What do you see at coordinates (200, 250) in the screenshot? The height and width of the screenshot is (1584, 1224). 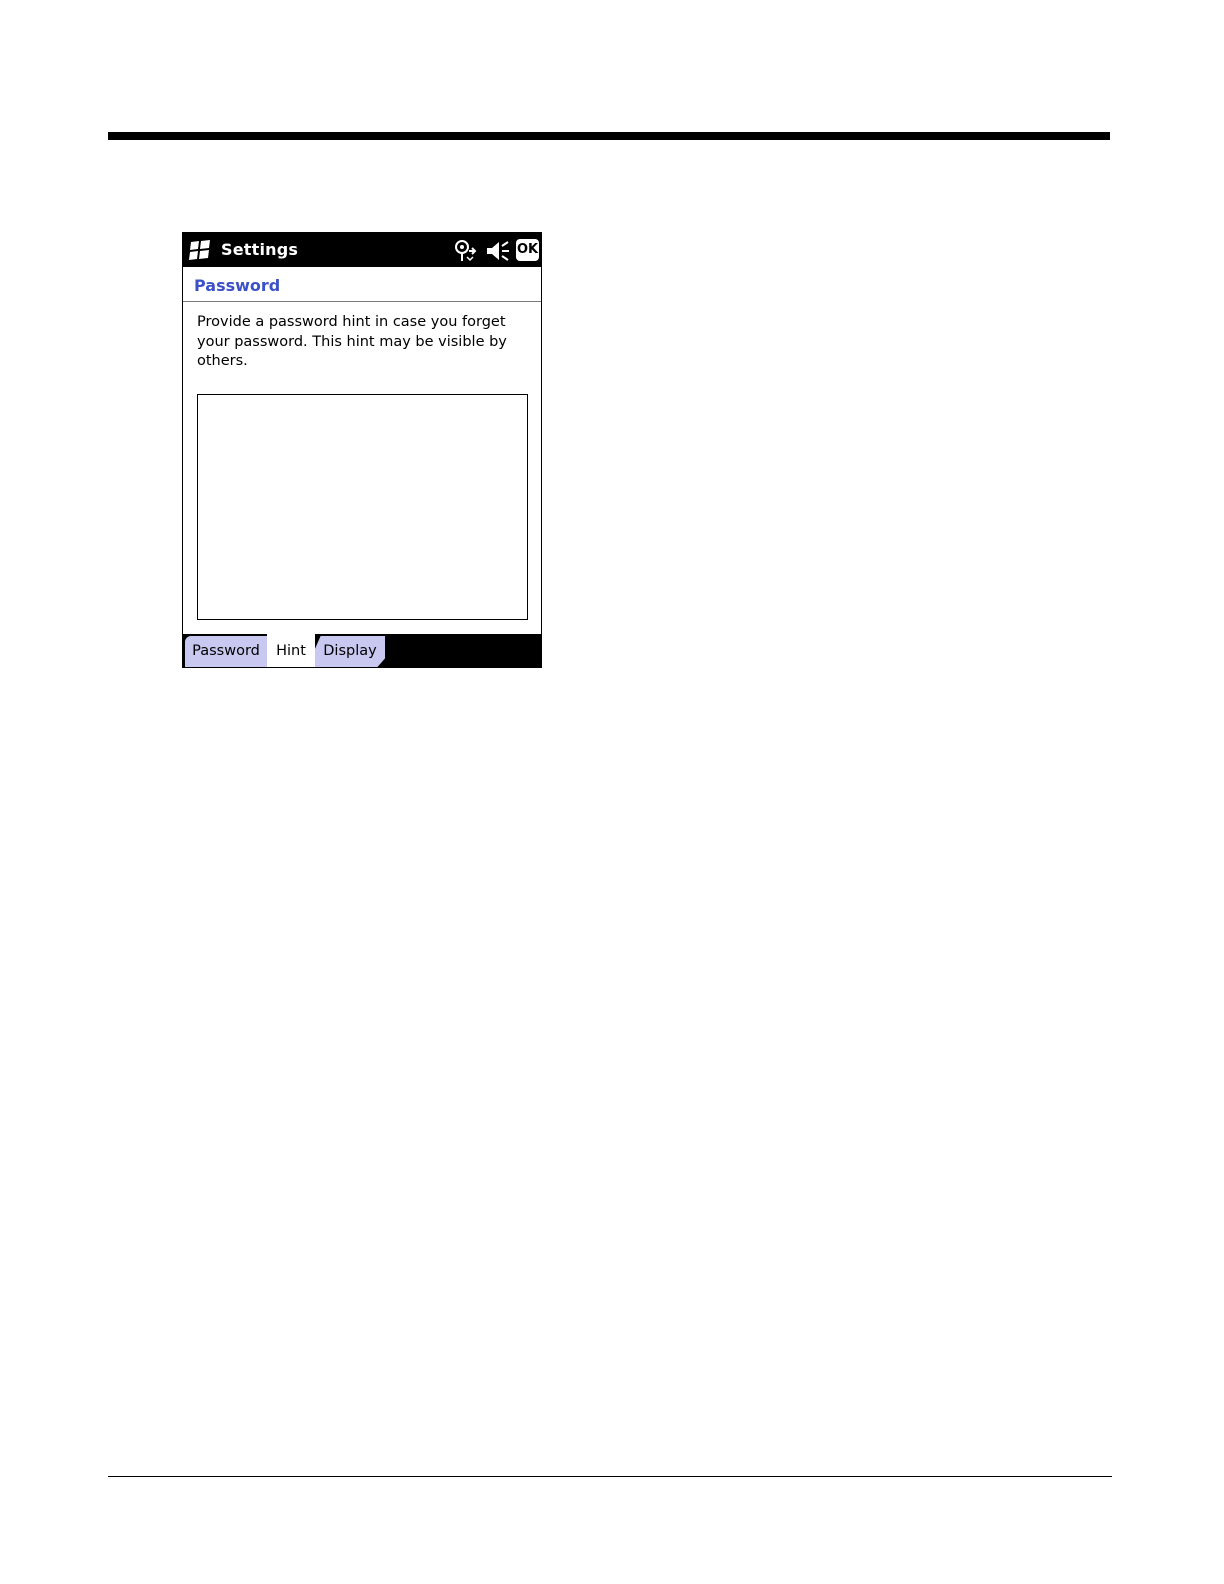 I see `windows-start-icon` at bounding box center [200, 250].